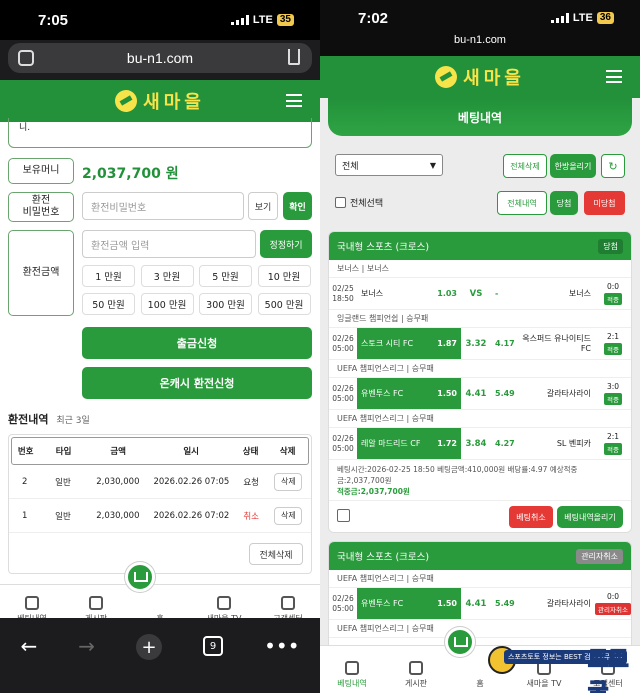  I want to click on table-cell: 일반, so click(63, 516).